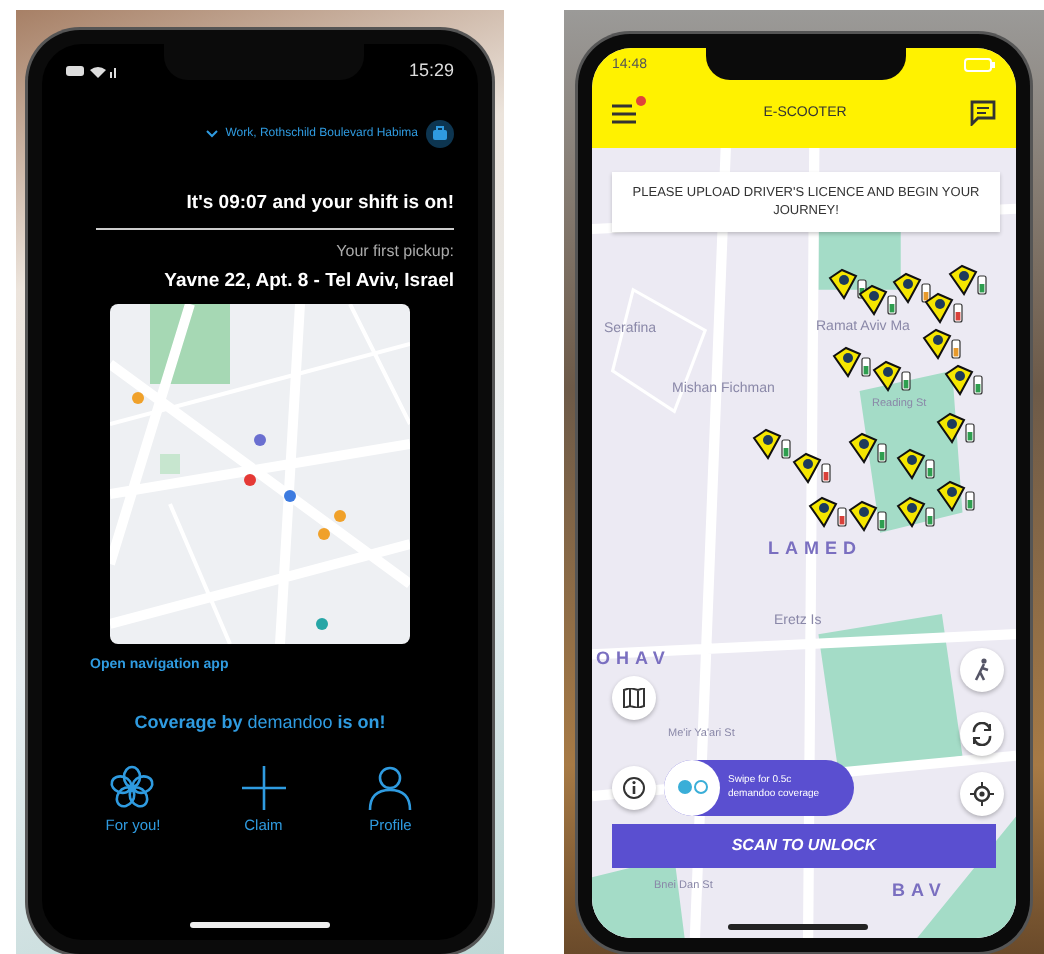 This screenshot has width=1044, height=954. I want to click on battery-icon, so click(980, 64).